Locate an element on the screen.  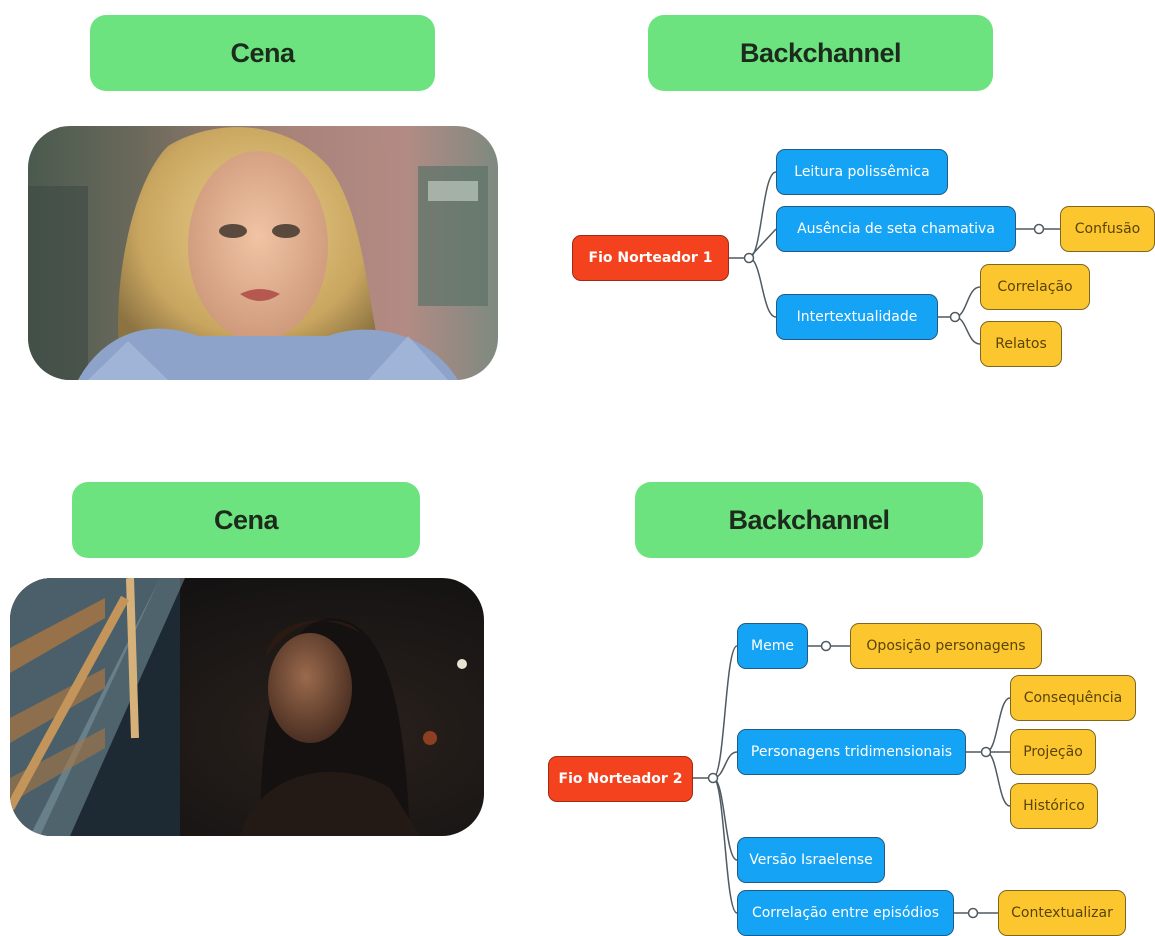
leaf-oposicao-personagens: Oposição personagens is located at coordinates (946, 646).